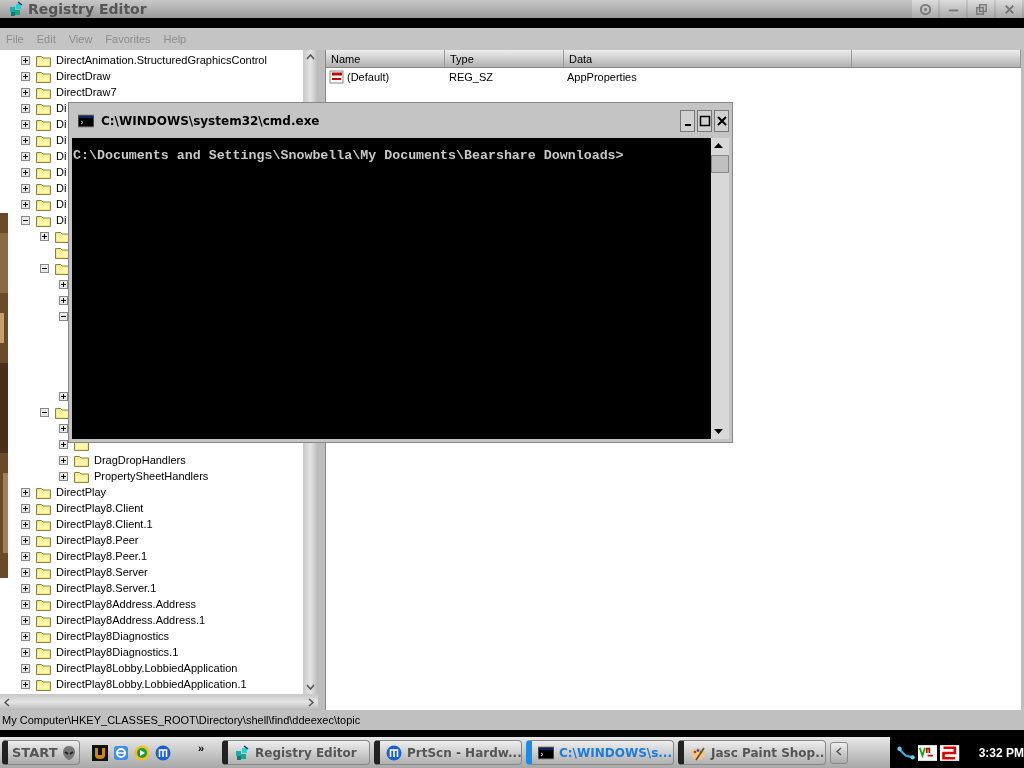 Image resolution: width=1024 pixels, height=768 pixels. What do you see at coordinates (839, 752) in the screenshot?
I see `scroll-left-button` at bounding box center [839, 752].